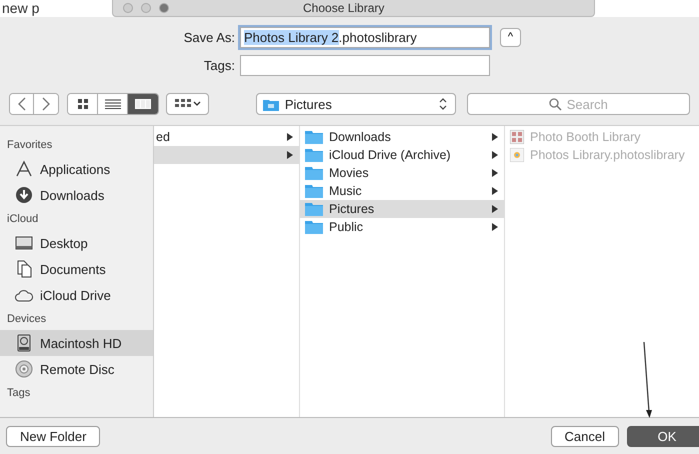 The width and height of the screenshot is (699, 454). Describe the element at coordinates (76, 243) in the screenshot. I see `sidebar-item: Desktop` at that location.